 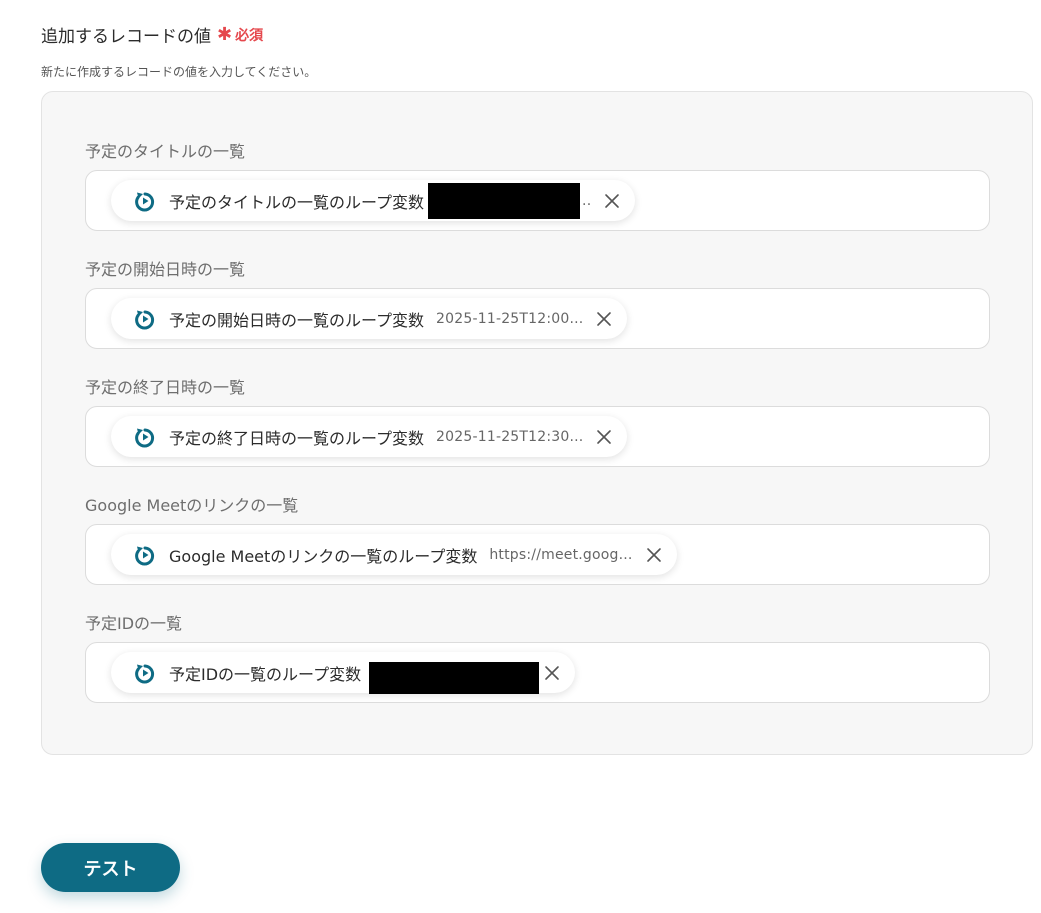 What do you see at coordinates (297, 202) in the screenshot?
I see `chip-label: 予定のタイトルの一覧のループ変数` at bounding box center [297, 202].